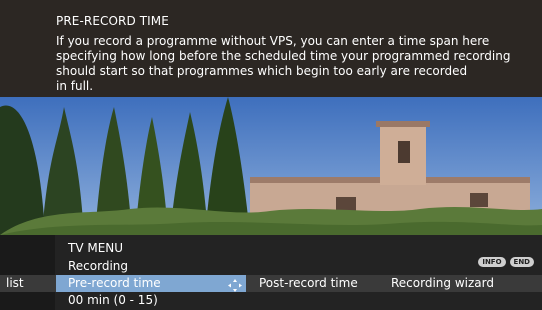 This screenshot has width=542, height=310. What do you see at coordinates (27, 272) in the screenshot?
I see `menu-side-column` at bounding box center [27, 272].